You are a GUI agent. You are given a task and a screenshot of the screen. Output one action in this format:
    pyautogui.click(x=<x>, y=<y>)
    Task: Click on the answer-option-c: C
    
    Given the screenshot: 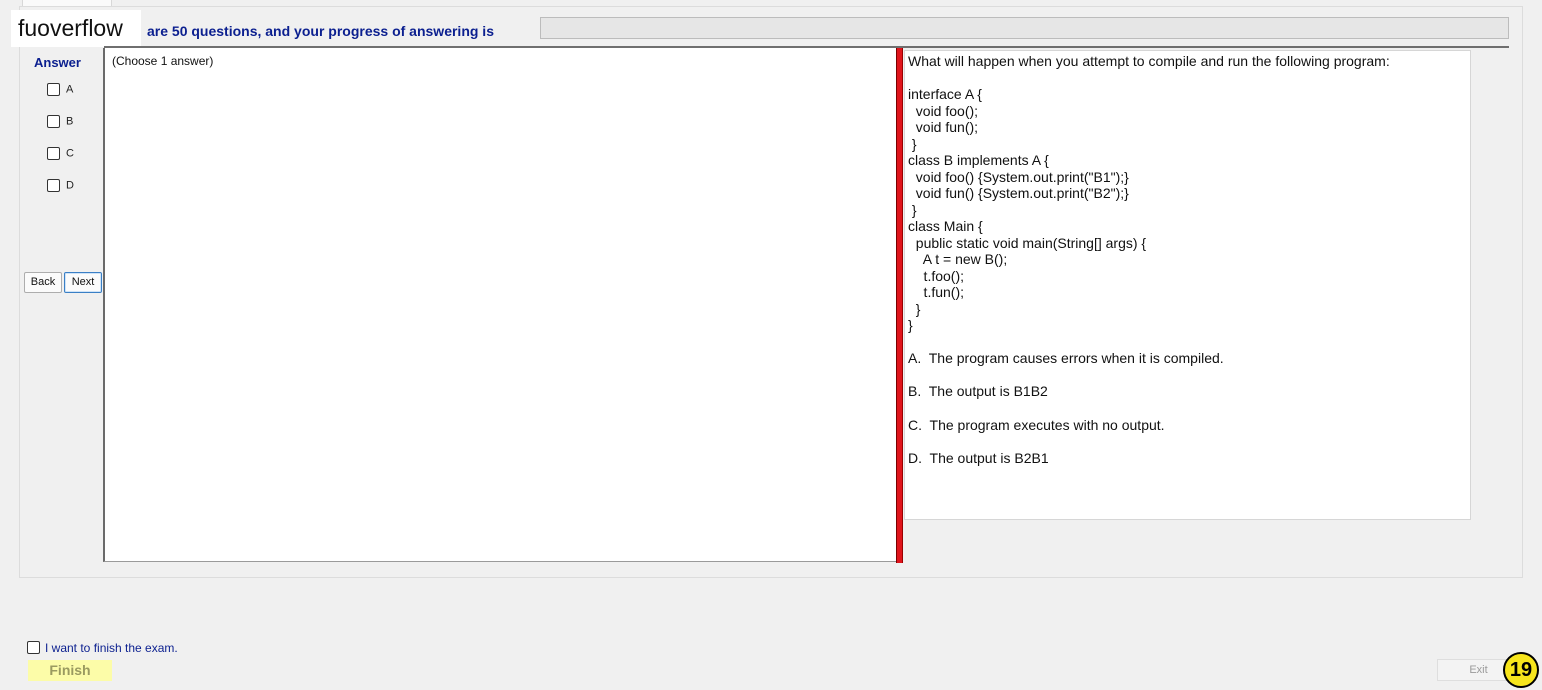 What is the action you would take?
    pyautogui.click(x=60, y=155)
    